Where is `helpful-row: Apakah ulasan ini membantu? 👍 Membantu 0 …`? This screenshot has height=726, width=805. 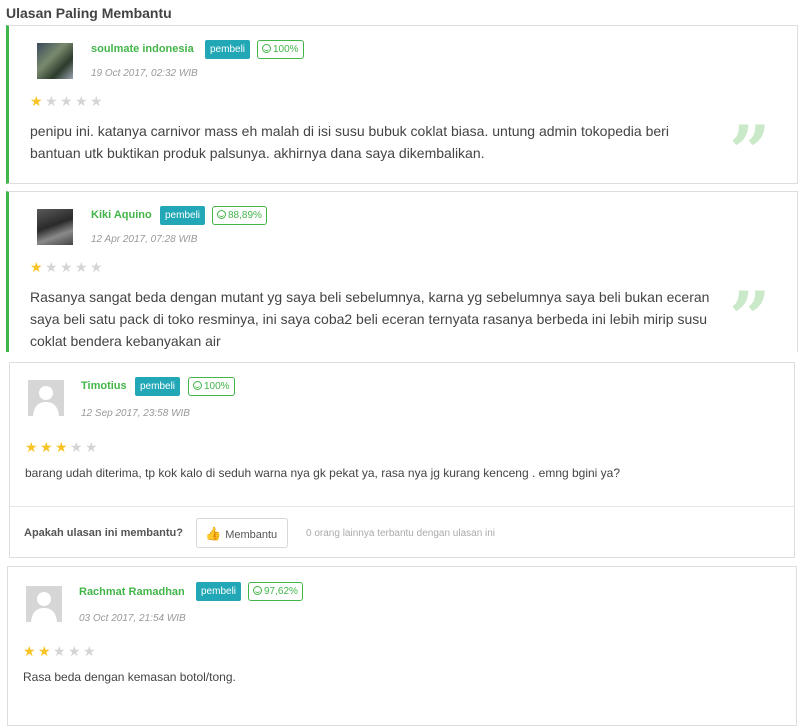 helpful-row: Apakah ulasan ini membantu? 👍 Membantu 0 … is located at coordinates (402, 532).